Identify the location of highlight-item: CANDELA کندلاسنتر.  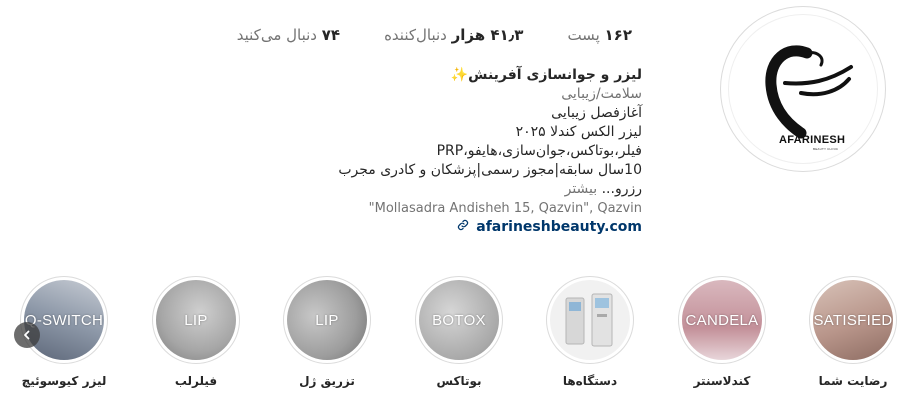
(722, 332).